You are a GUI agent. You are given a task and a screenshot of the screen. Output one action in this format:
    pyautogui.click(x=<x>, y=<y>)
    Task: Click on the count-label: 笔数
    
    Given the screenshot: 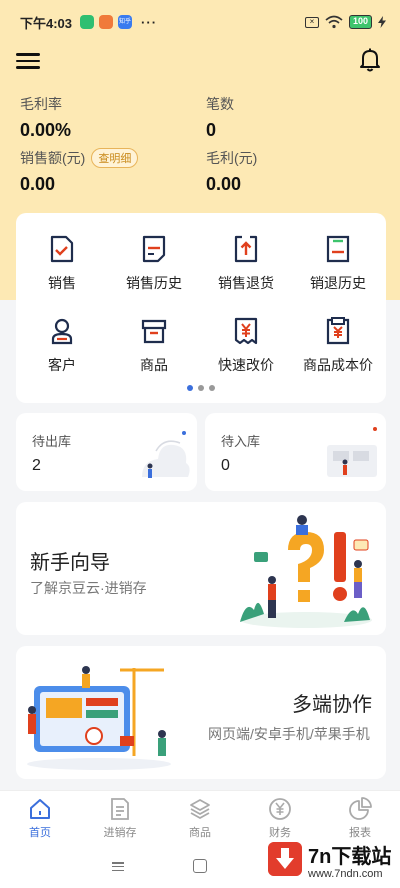 What is the action you would take?
    pyautogui.click(x=220, y=104)
    